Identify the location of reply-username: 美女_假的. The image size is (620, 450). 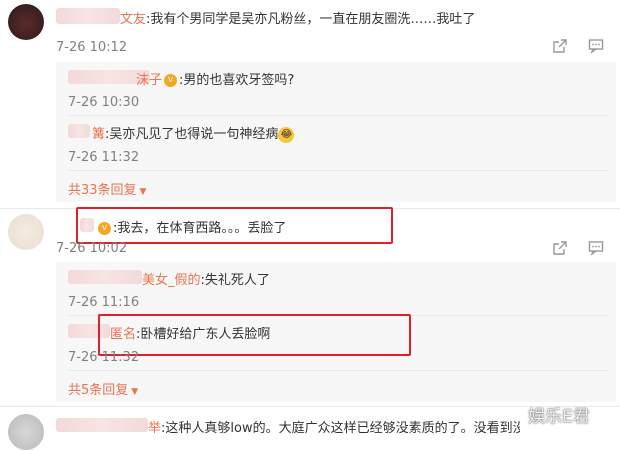
(171, 280).